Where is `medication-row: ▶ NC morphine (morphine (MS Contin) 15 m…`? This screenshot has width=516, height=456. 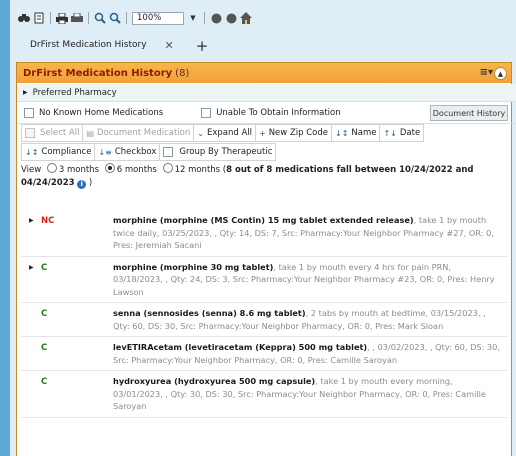
medication-row: ▶ NC morphine (morphine (MS Contin) 15 m… is located at coordinates (264, 233).